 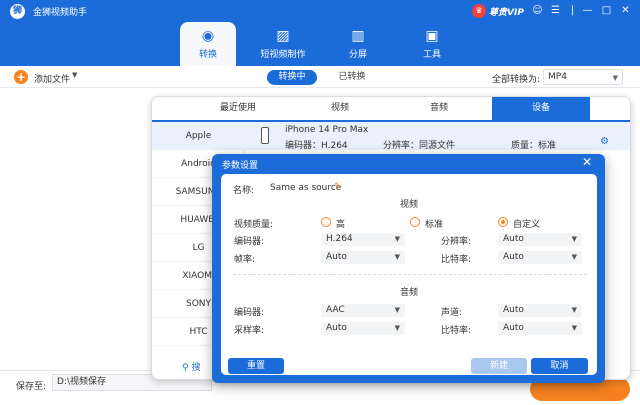 What do you see at coordinates (21, 77) in the screenshot?
I see `plus-icon: +` at bounding box center [21, 77].